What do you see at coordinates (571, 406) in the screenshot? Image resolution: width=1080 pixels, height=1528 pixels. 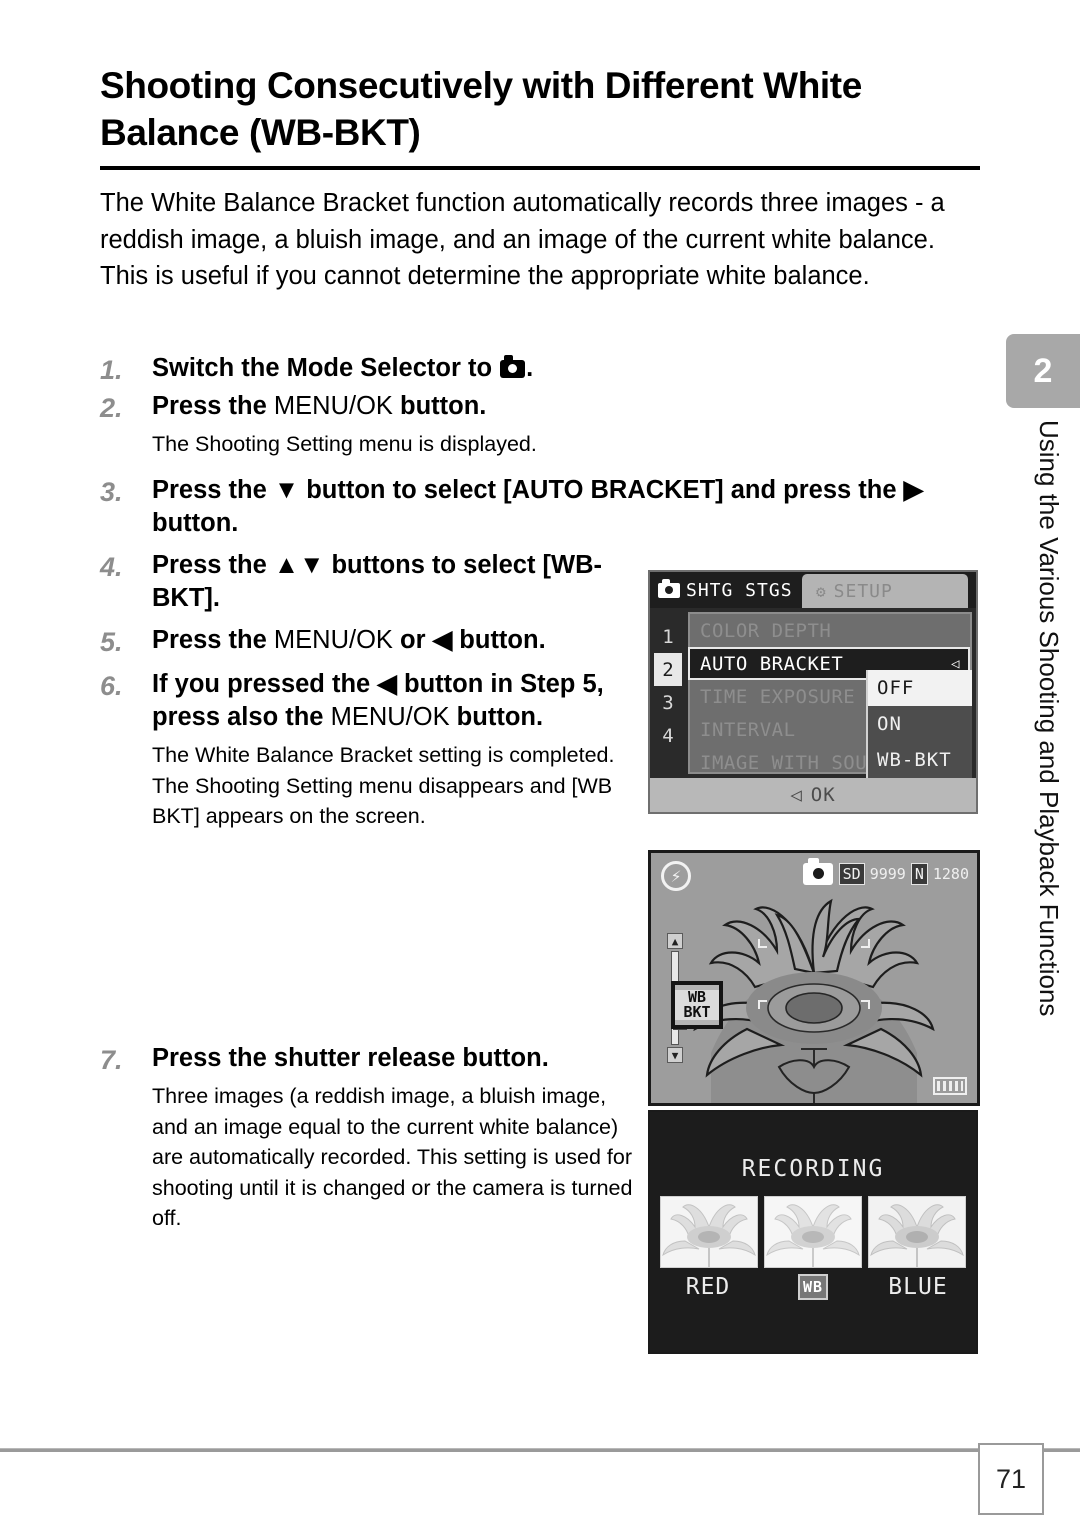 I see `step-title: Press the MENU/OK button.` at bounding box center [571, 406].